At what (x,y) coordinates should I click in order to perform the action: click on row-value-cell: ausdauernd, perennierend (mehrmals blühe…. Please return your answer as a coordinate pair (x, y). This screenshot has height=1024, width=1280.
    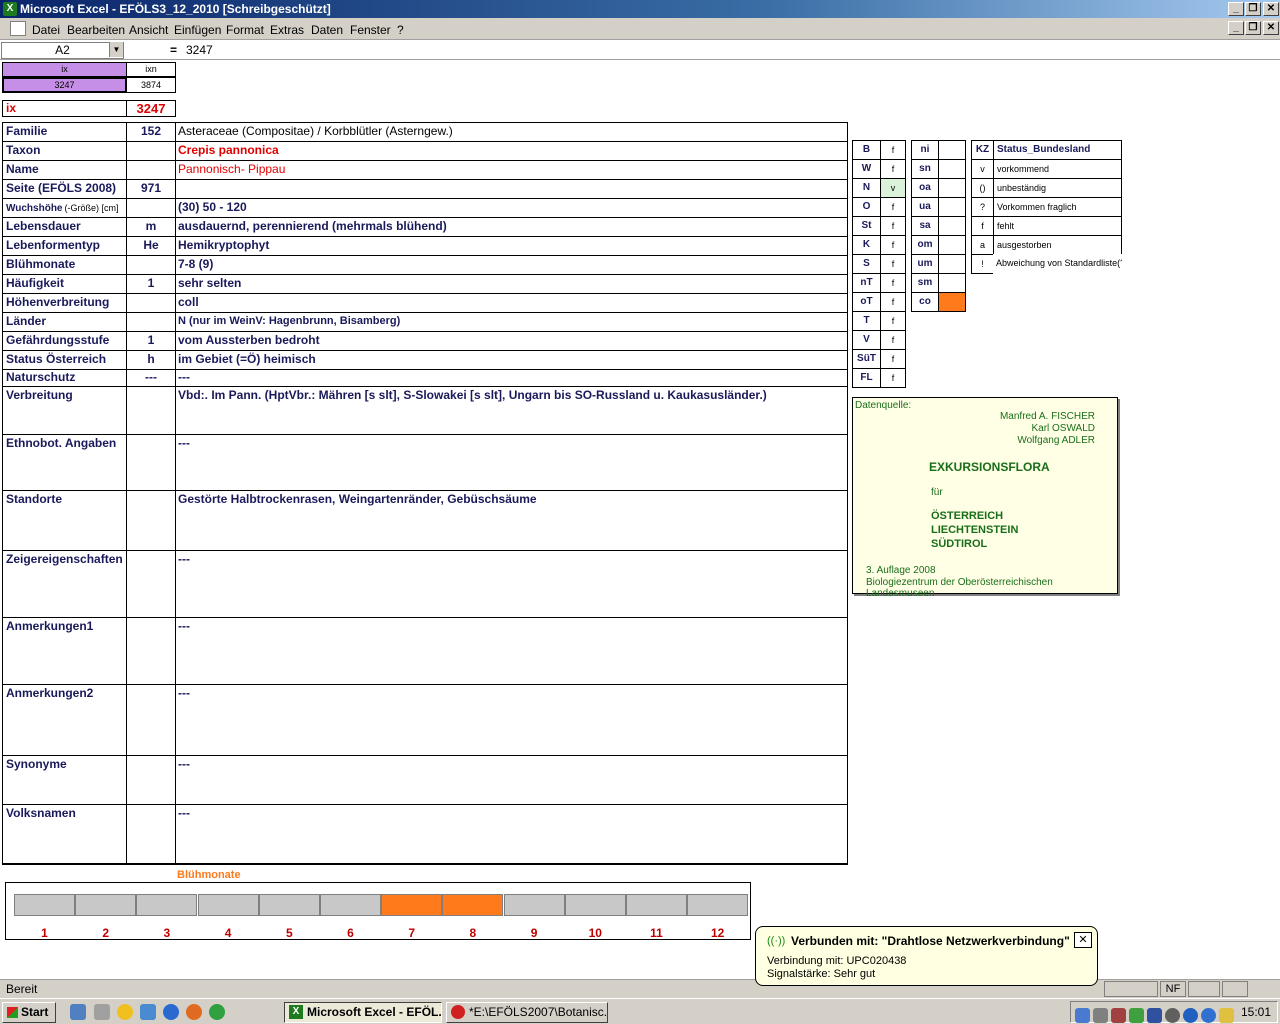
    Looking at the image, I should click on (511, 227).